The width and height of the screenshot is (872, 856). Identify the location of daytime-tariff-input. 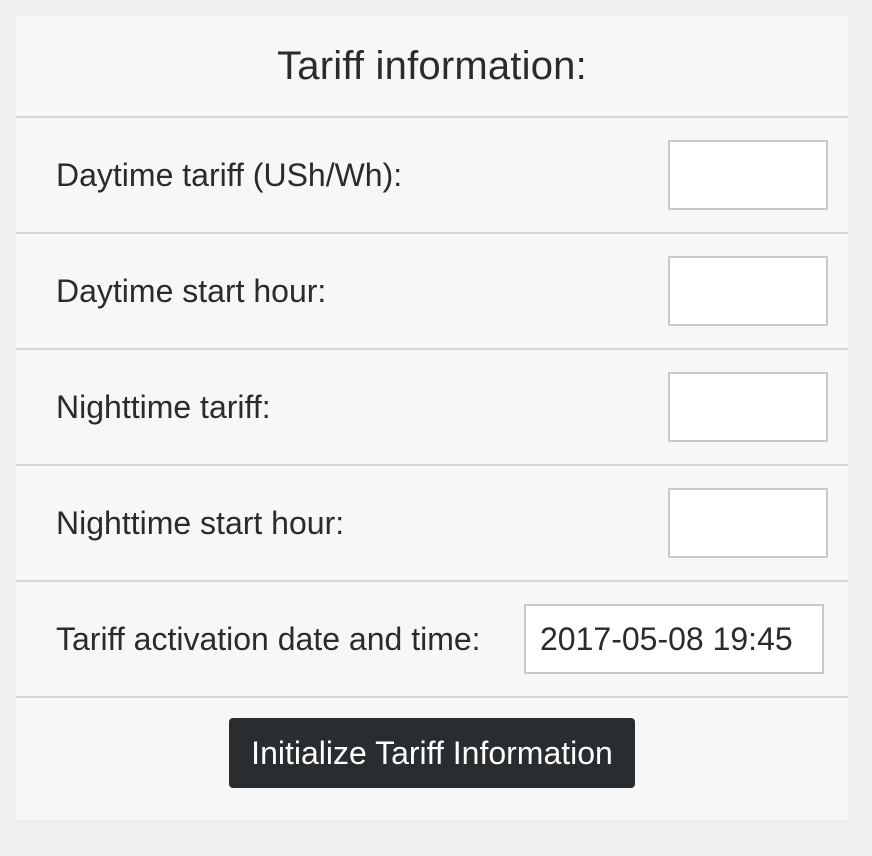
(748, 175).